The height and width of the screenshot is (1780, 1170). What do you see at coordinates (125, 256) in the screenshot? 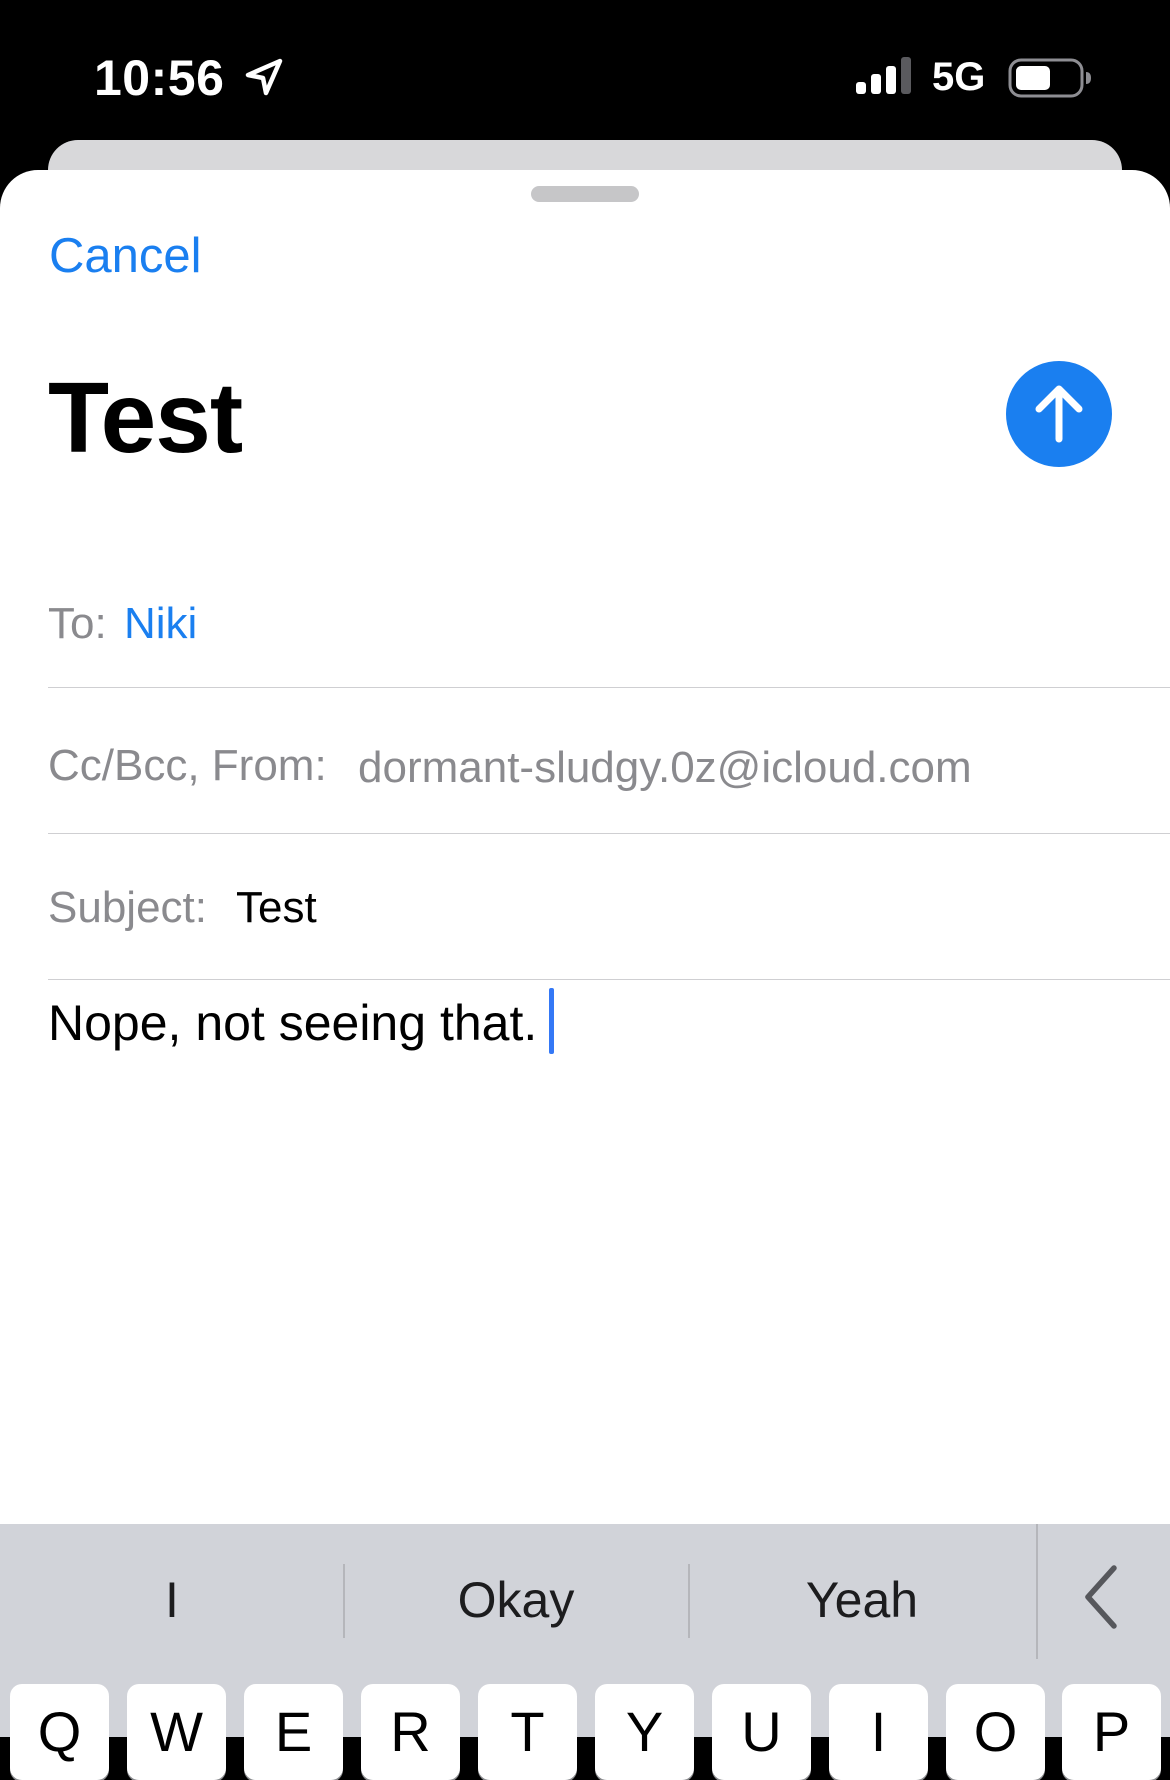
I see `cancel-button: Cancel` at bounding box center [125, 256].